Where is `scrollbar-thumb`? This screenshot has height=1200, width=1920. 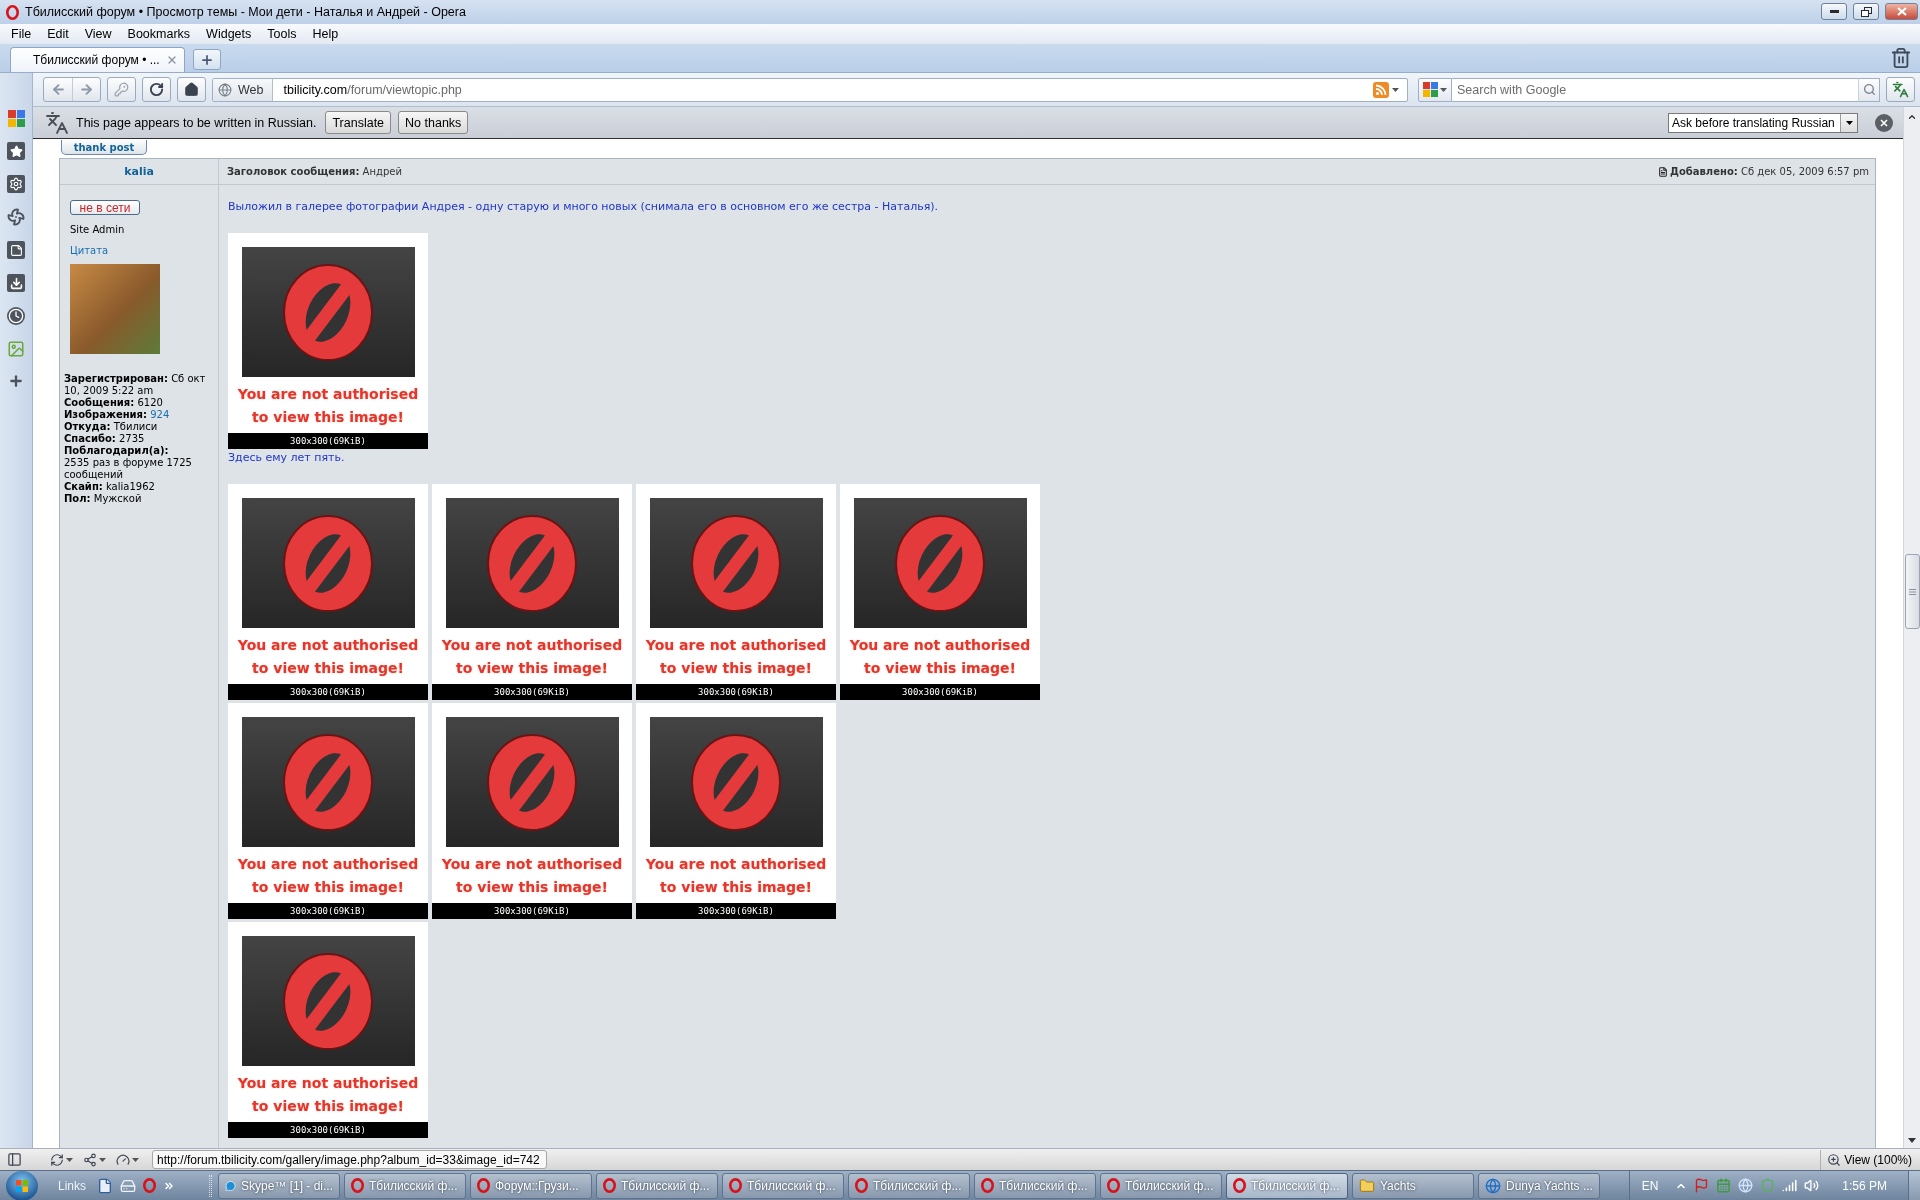
scrollbar-thumb is located at coordinates (1912, 591).